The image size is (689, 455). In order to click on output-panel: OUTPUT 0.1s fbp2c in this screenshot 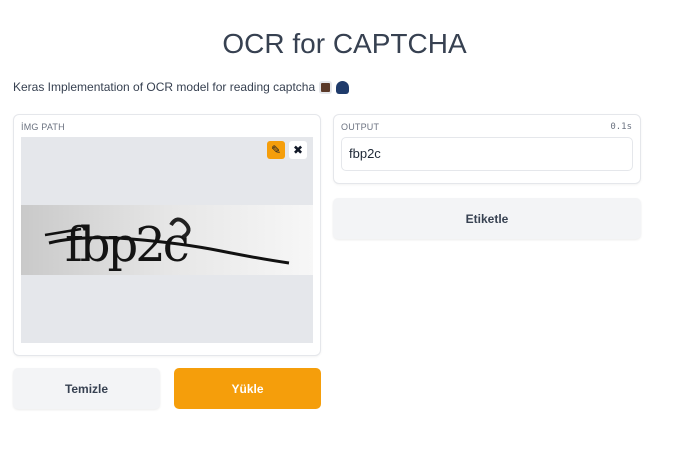, I will do `click(487, 149)`.